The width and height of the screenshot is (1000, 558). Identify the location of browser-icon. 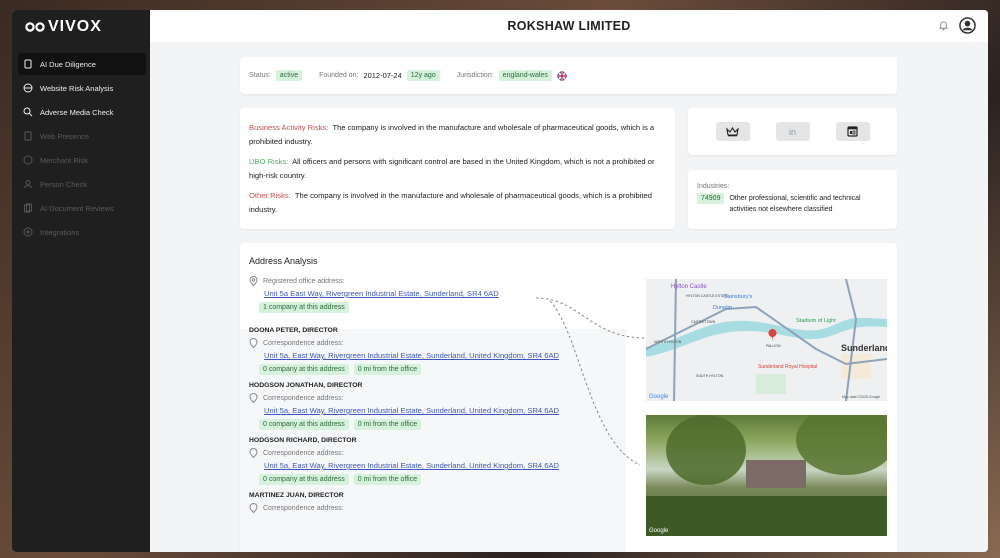
(852, 131).